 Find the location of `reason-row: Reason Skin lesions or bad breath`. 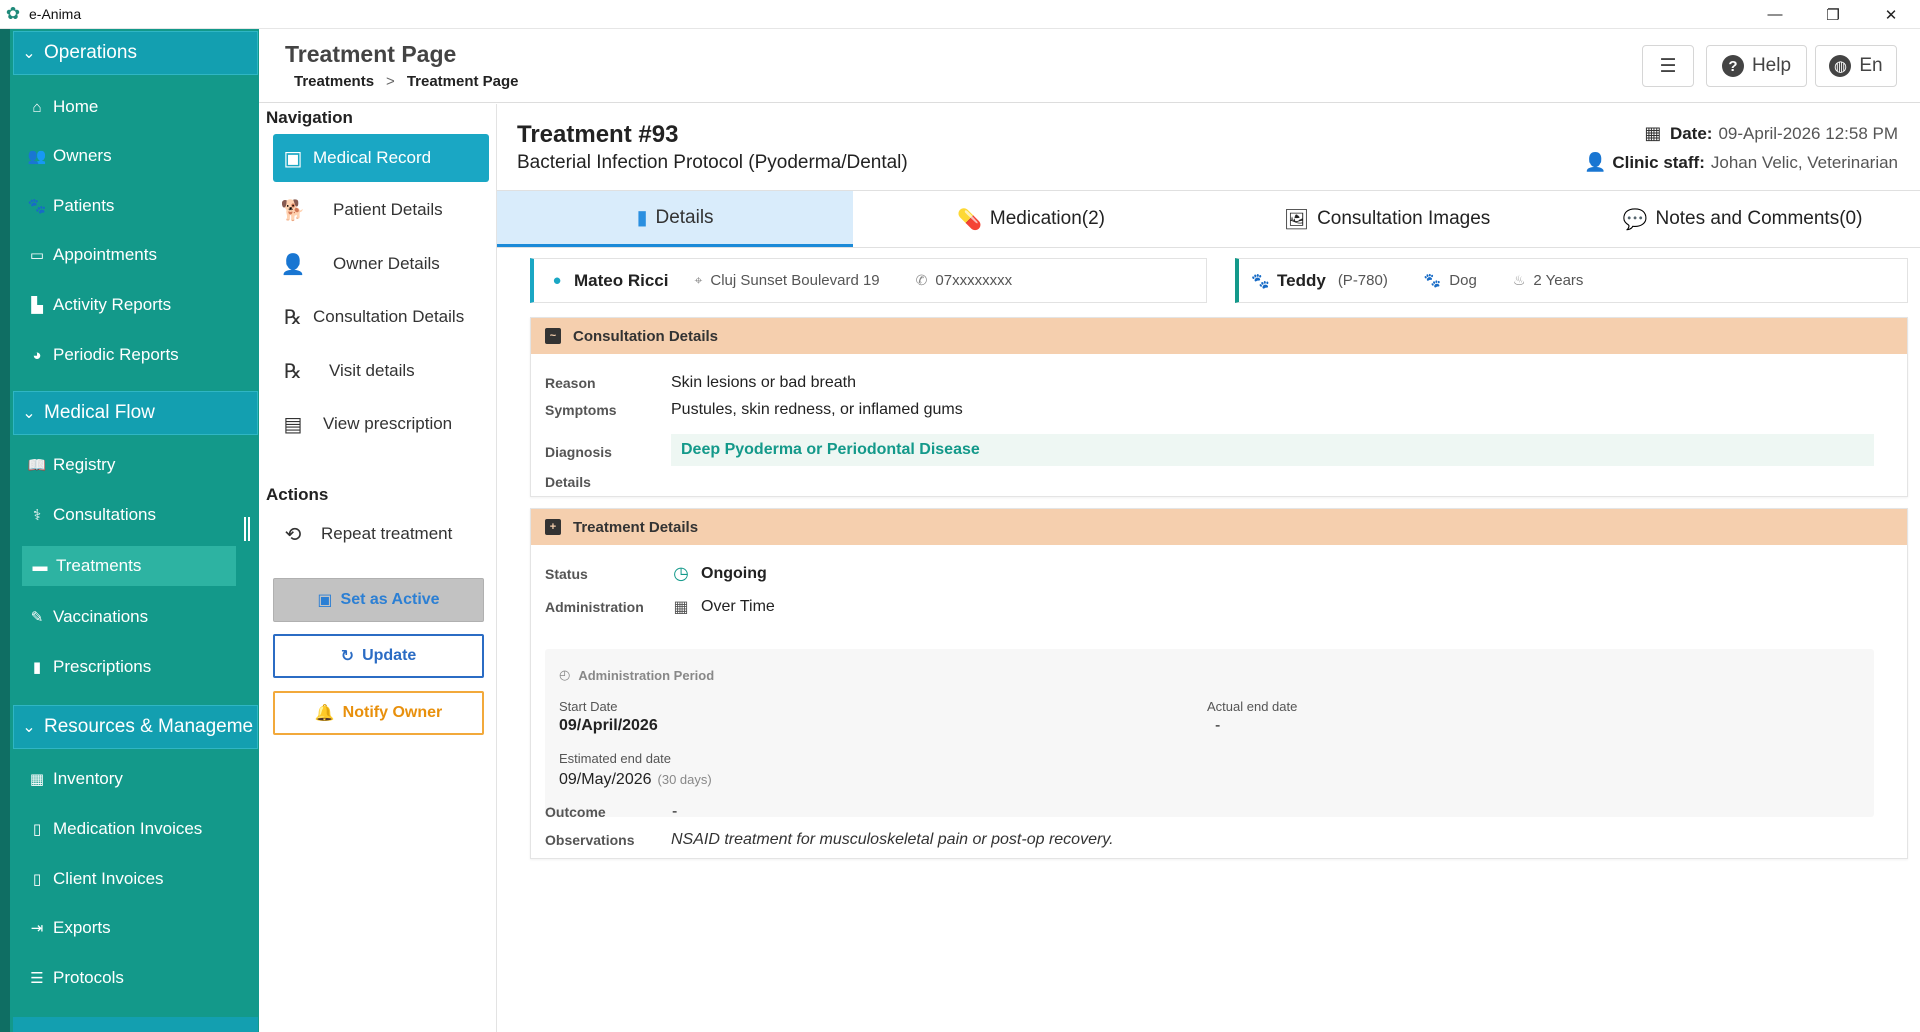

reason-row: Reason Skin lesions or bad breath is located at coordinates (700, 383).